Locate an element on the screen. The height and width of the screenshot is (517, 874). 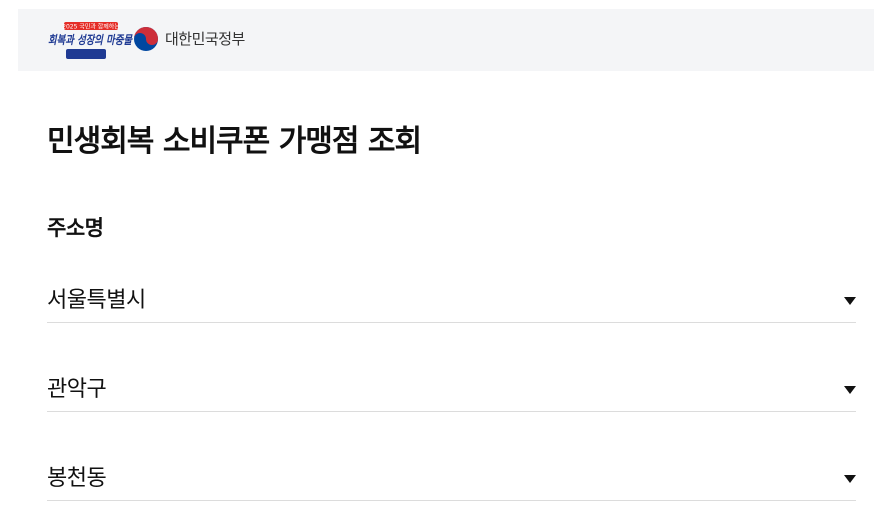
government-name: 대한민국정부 is located at coordinates (205, 39).